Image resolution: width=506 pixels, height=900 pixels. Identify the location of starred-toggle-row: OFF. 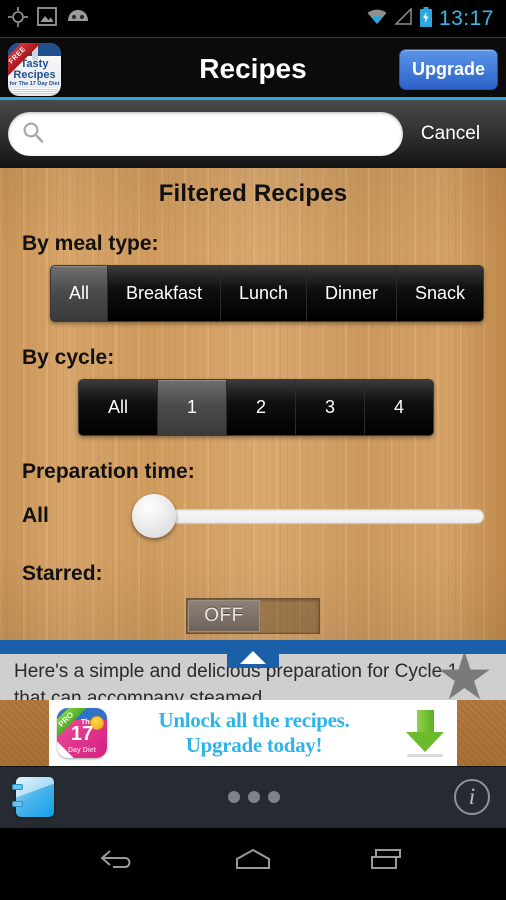
(253, 616).